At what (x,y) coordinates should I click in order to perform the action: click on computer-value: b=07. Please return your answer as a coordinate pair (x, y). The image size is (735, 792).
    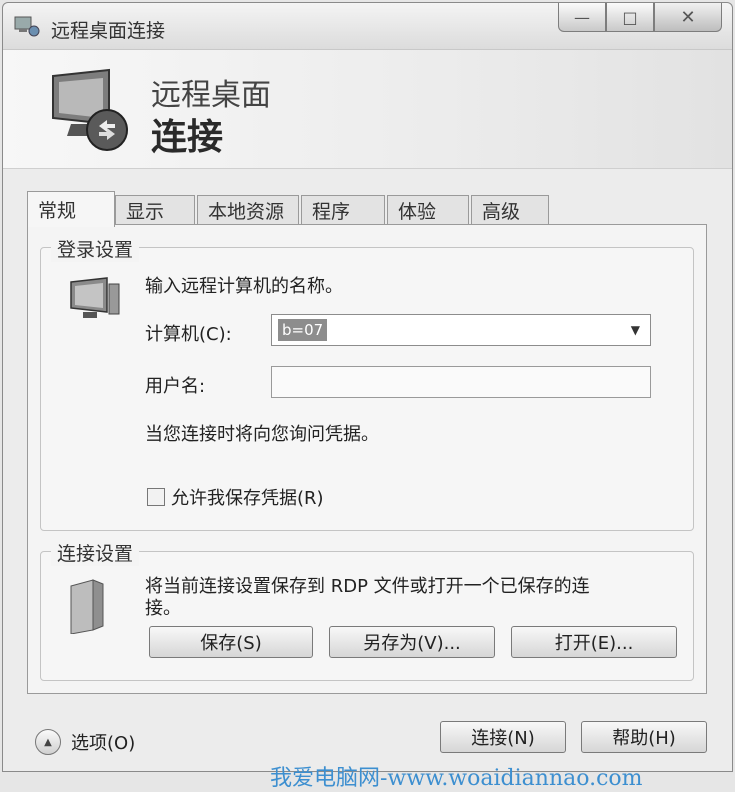
    Looking at the image, I should click on (303, 330).